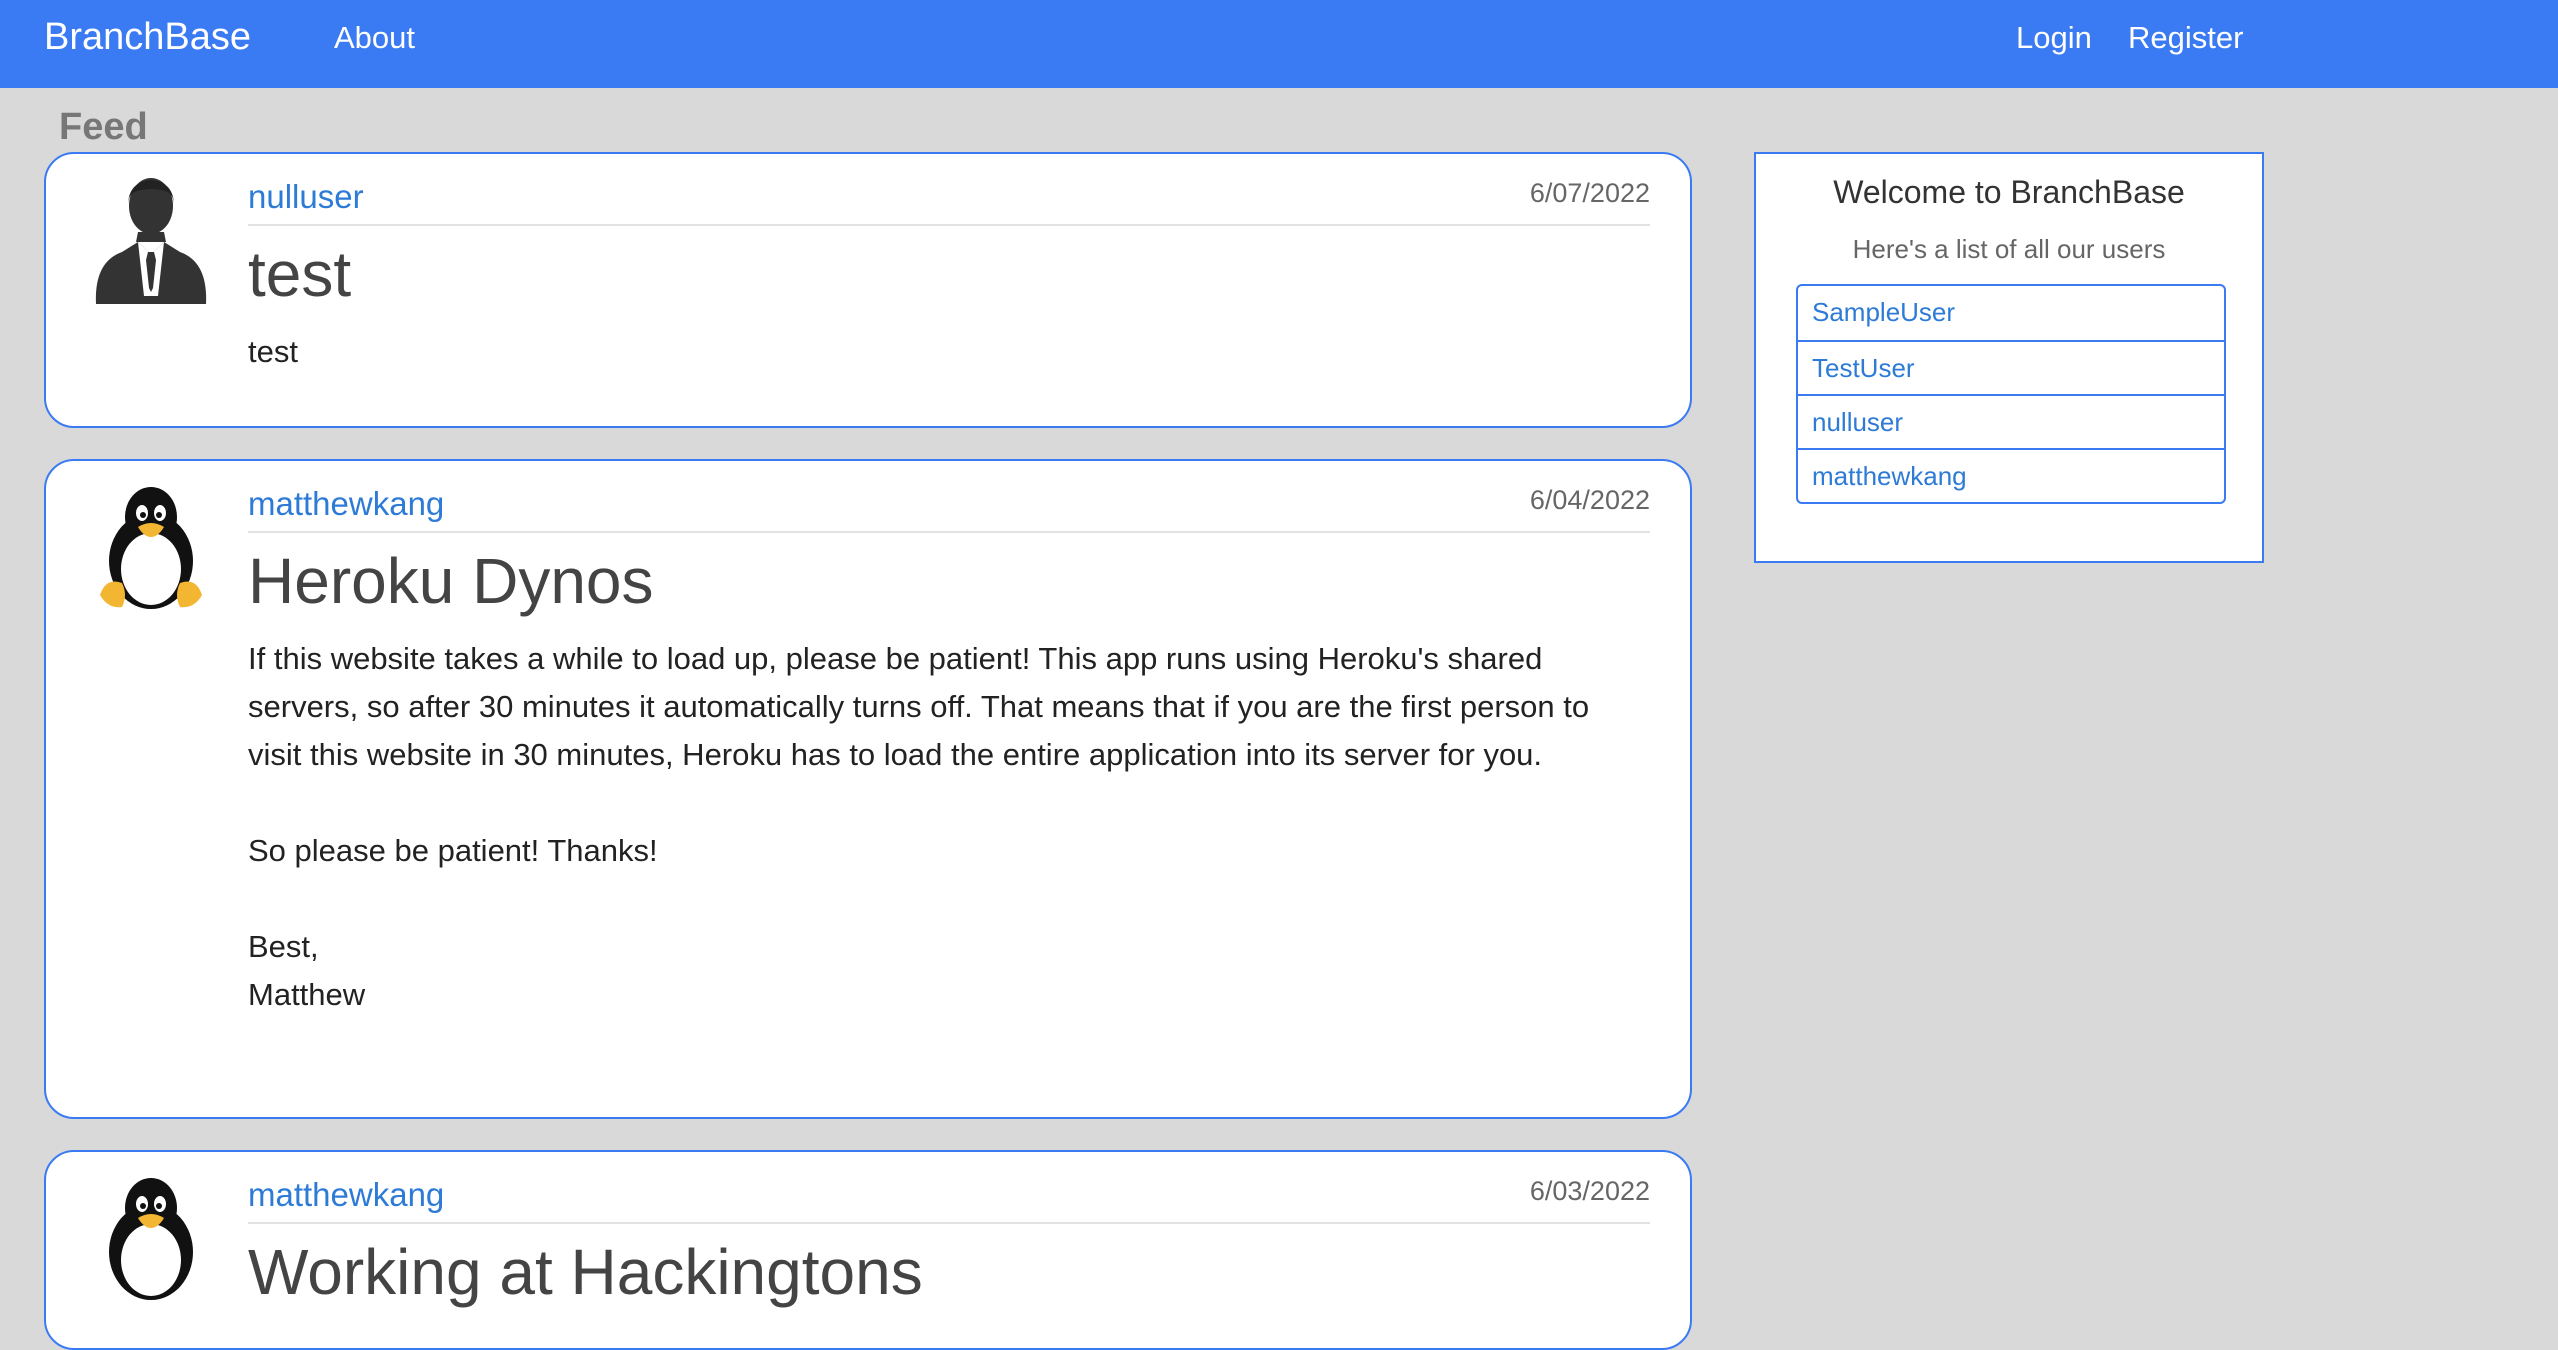 The image size is (2558, 1350). Describe the element at coordinates (2011, 421) in the screenshot. I see `user-list-item: nulluser` at that location.